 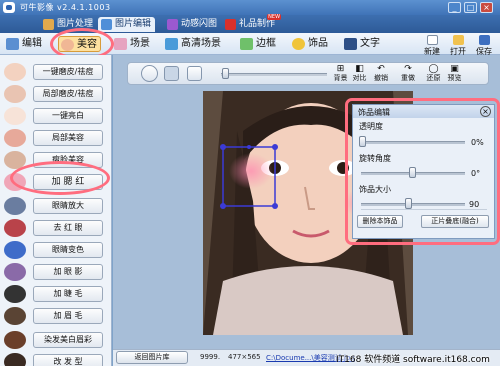 What do you see at coordinates (68, 94) in the screenshot?
I see `spot-smooth-button: 局部磨皮/祛痘` at bounding box center [68, 94].